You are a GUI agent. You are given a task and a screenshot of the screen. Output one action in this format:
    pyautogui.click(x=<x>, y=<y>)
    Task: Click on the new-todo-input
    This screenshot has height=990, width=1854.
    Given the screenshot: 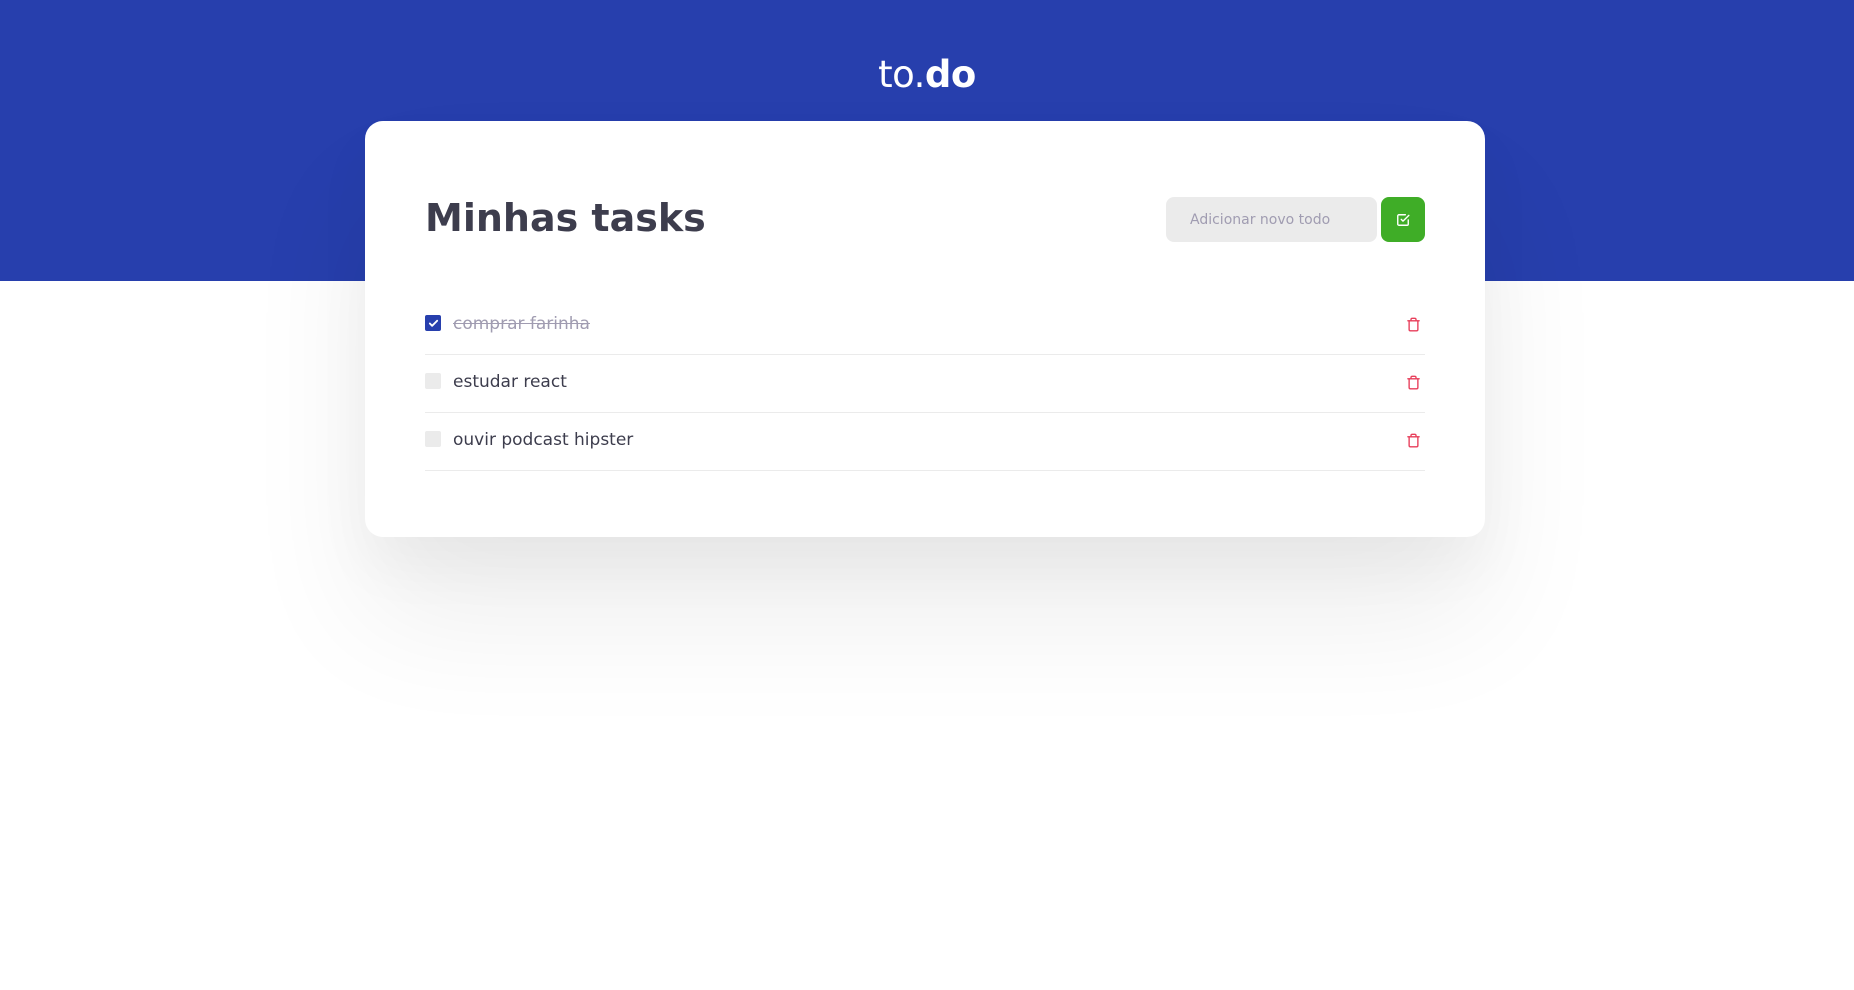 What is the action you would take?
    pyautogui.click(x=1271, y=219)
    